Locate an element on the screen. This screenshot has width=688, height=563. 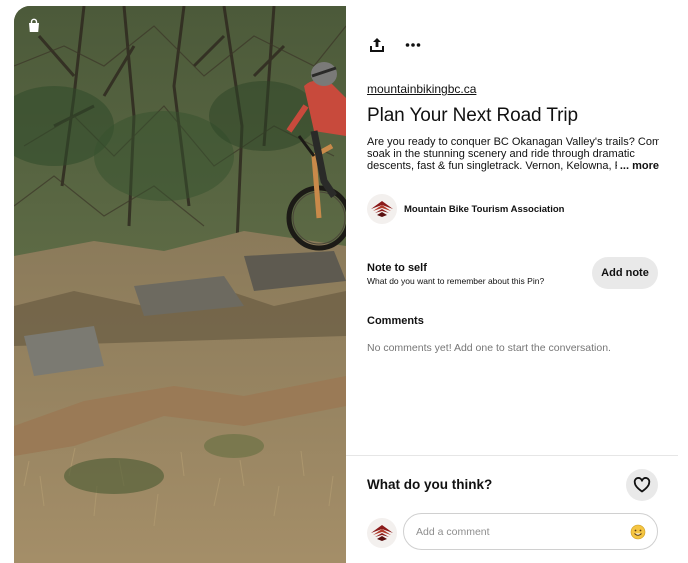
add-note-button: Add note is located at coordinates (625, 273).